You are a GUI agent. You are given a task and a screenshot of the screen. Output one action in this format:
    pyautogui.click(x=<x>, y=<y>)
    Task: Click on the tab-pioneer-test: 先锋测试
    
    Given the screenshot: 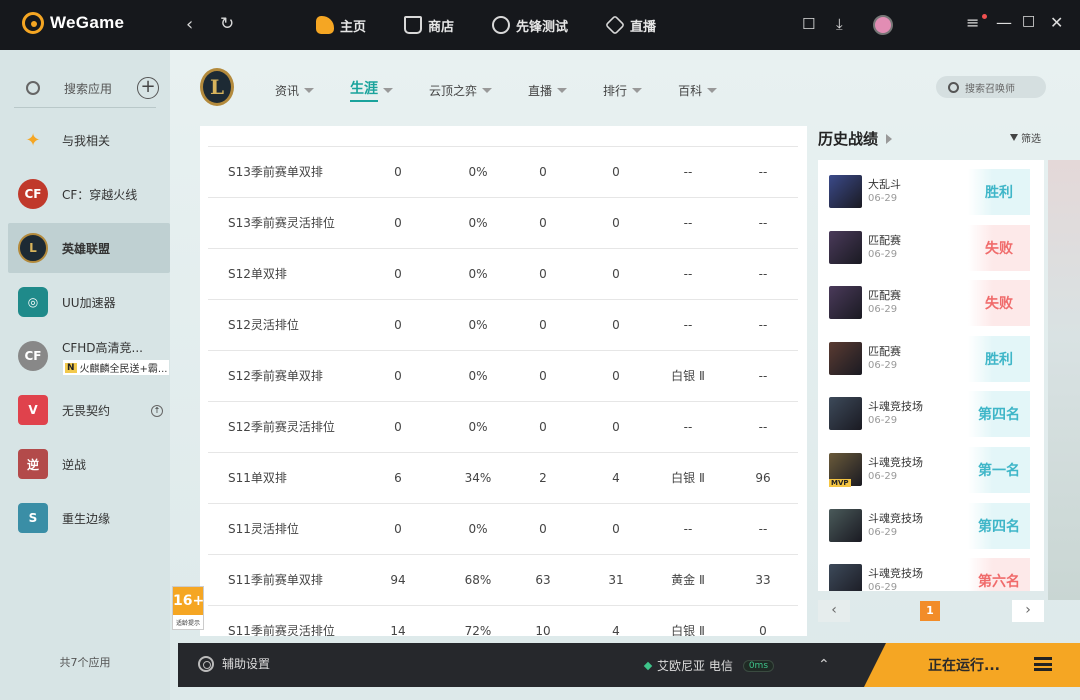 What is the action you would take?
    pyautogui.click(x=530, y=25)
    